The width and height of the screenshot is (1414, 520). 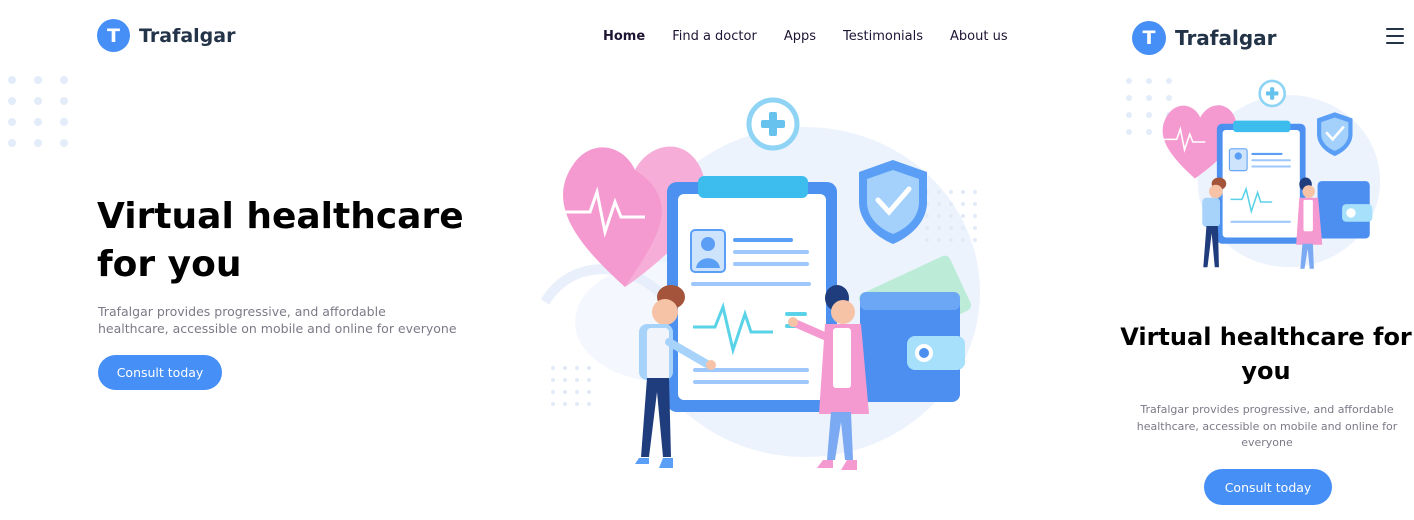 I want to click on nav-item-apps: Apps, so click(x=800, y=36).